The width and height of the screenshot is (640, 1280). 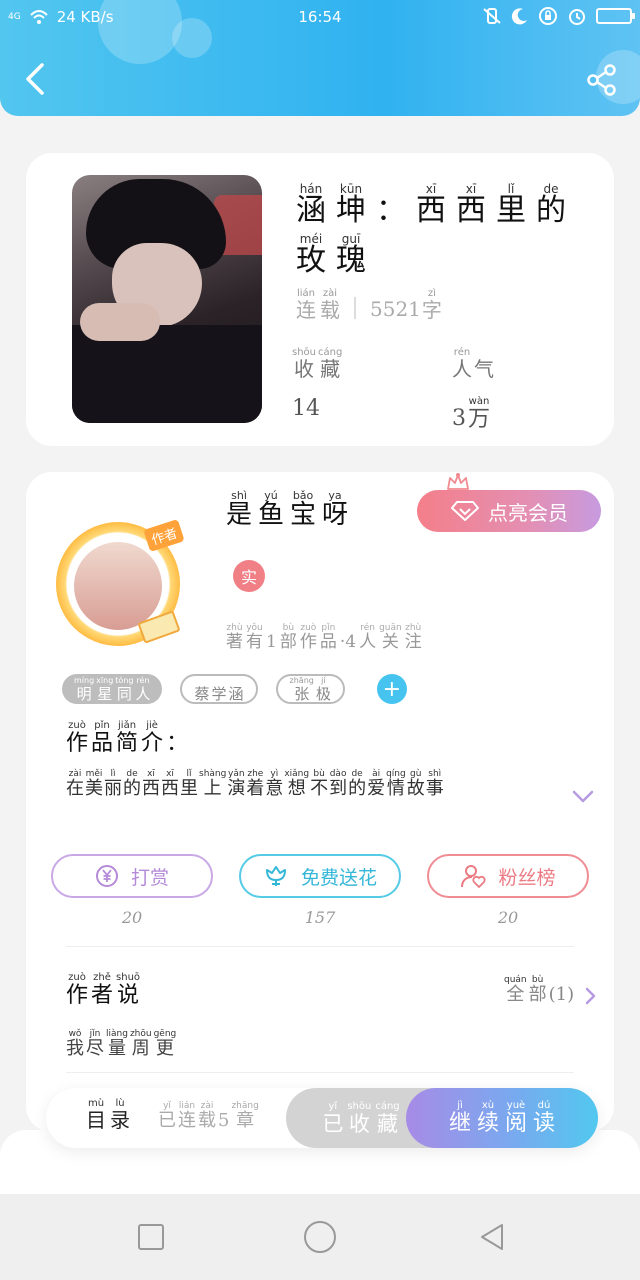 I want to click on yen-icon, so click(x=106, y=876).